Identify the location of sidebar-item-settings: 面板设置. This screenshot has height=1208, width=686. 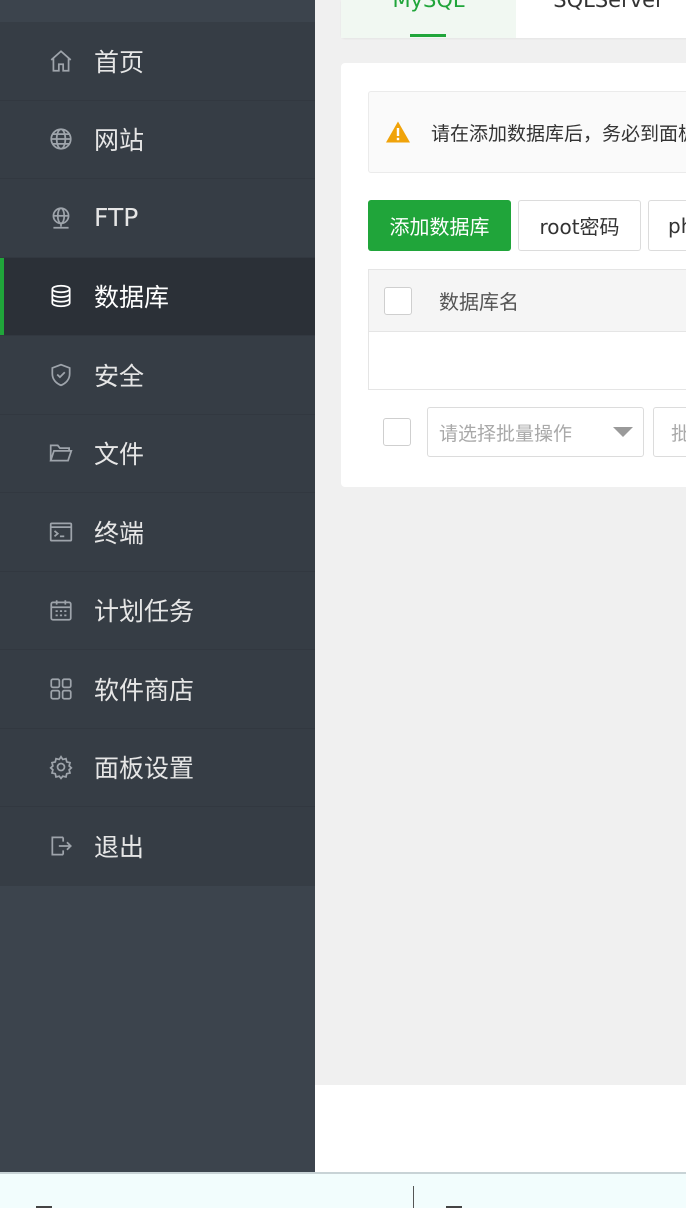
(157, 768).